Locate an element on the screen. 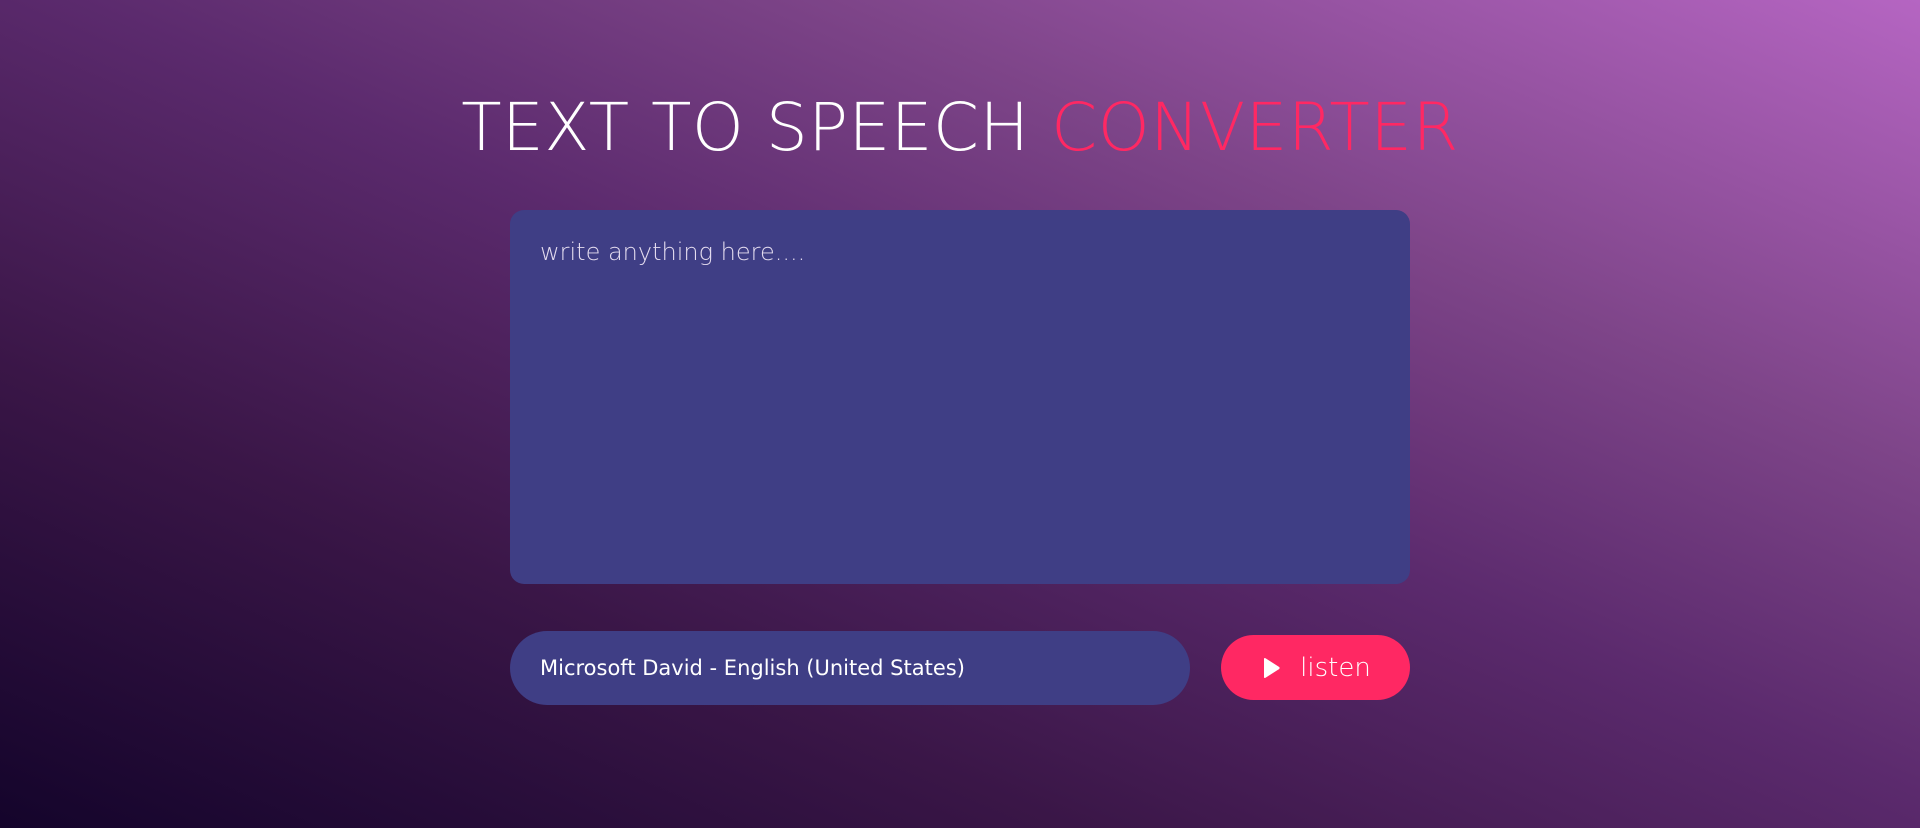 The image size is (1920, 828). listen-button: listen is located at coordinates (1315, 667).